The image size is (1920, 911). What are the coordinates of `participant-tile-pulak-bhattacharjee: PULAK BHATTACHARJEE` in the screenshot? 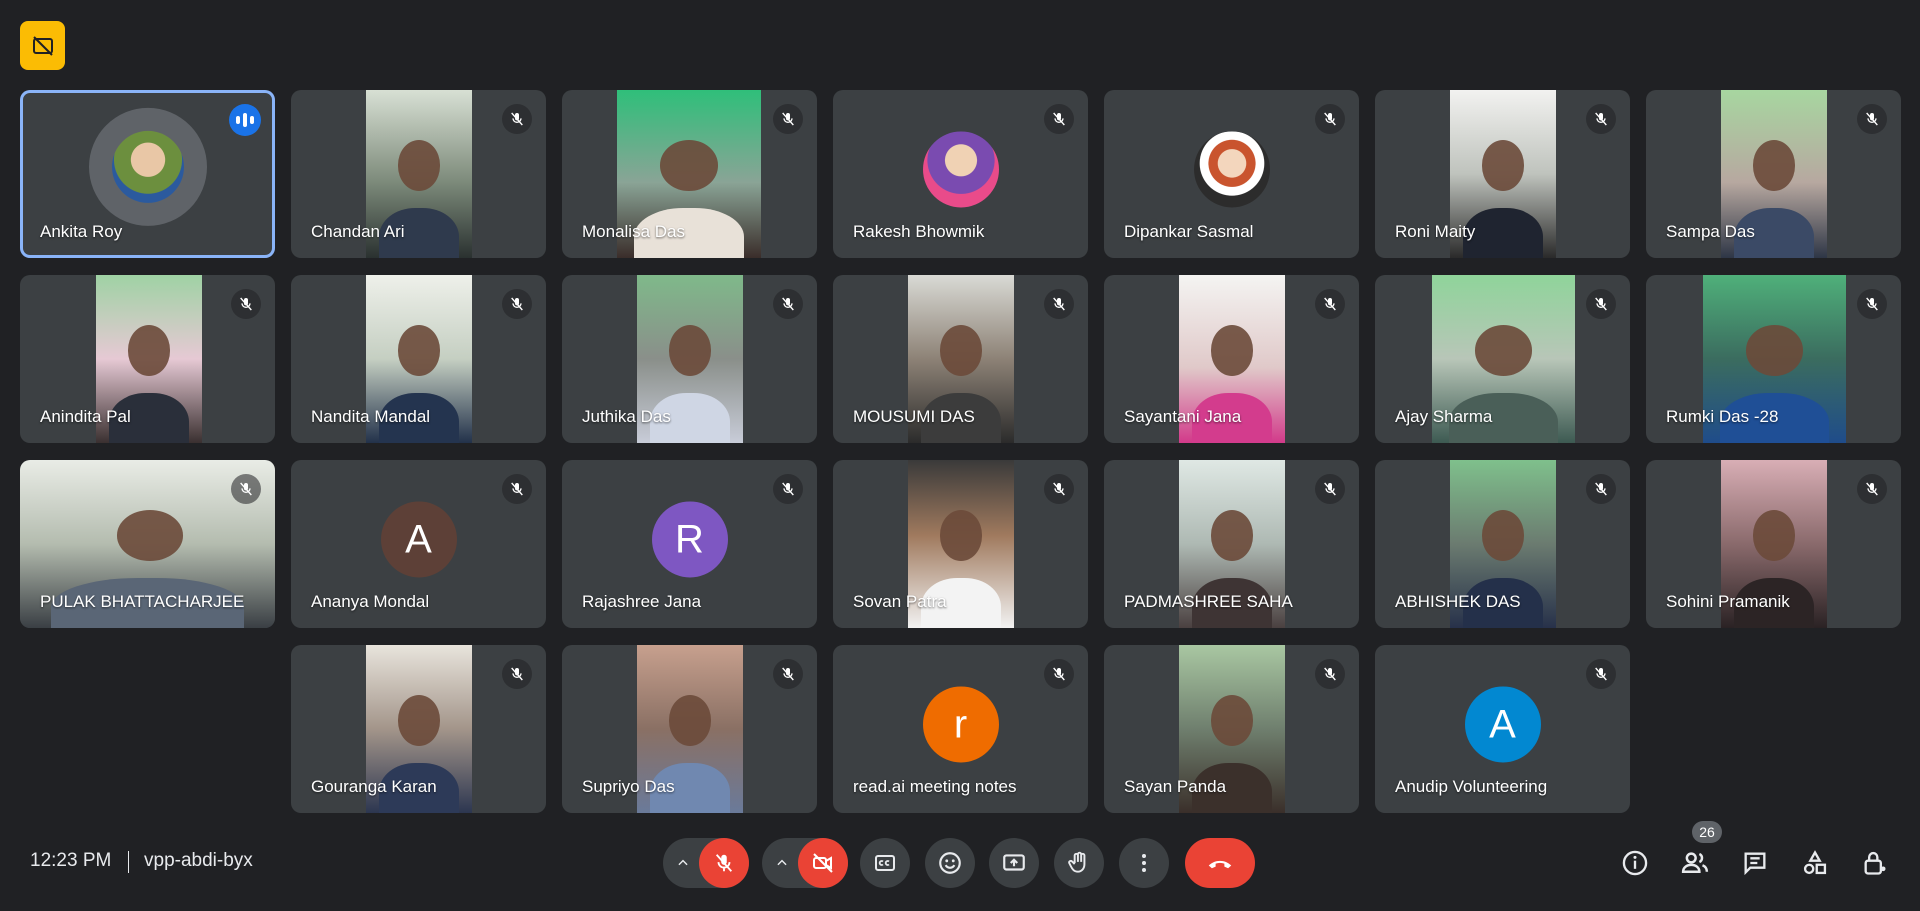 It's located at (147, 544).